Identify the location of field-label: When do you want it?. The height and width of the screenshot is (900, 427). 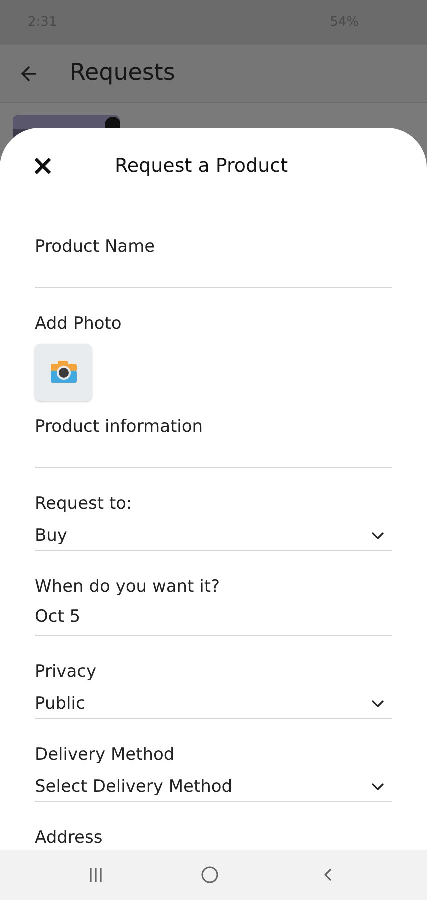
(128, 587).